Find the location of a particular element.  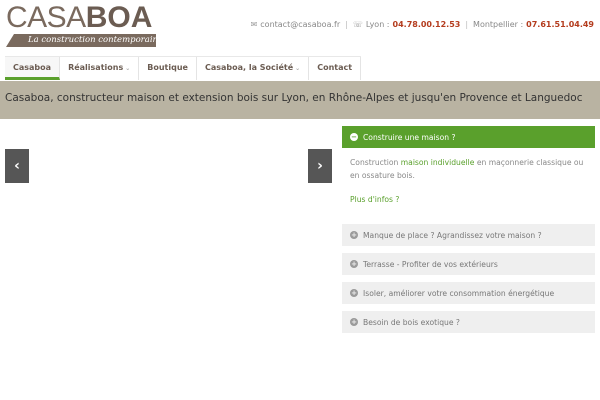

logo-casa: CASA is located at coordinates (46, 17).